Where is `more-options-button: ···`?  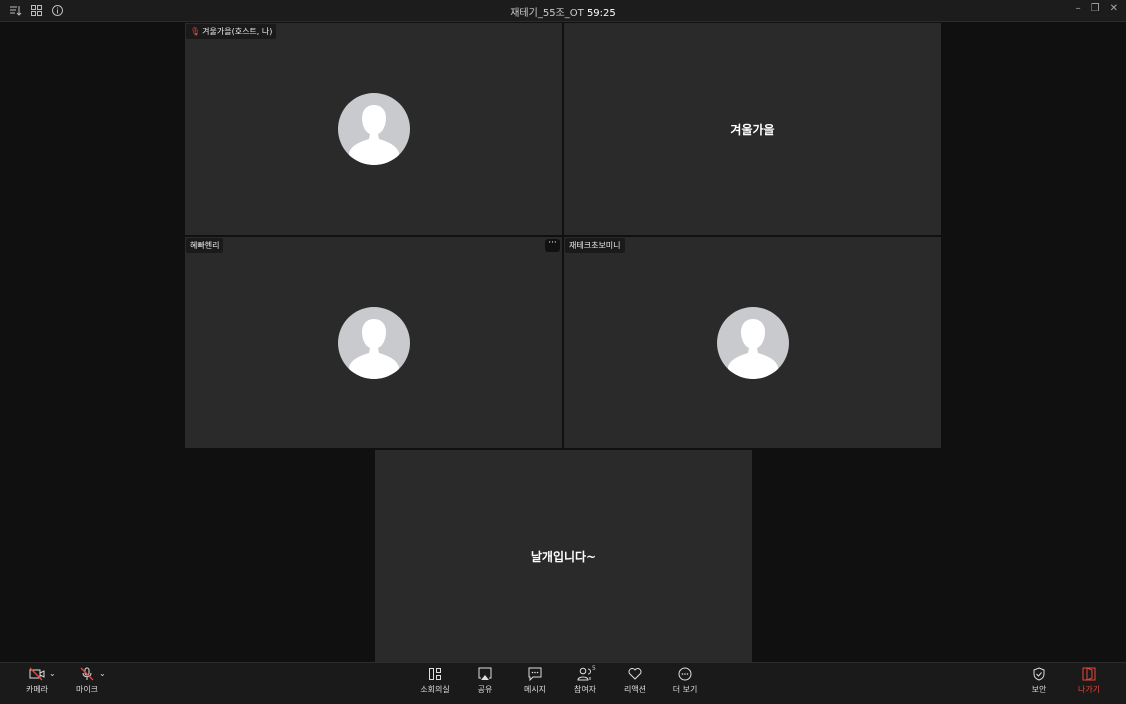 more-options-button: ··· is located at coordinates (552, 245).